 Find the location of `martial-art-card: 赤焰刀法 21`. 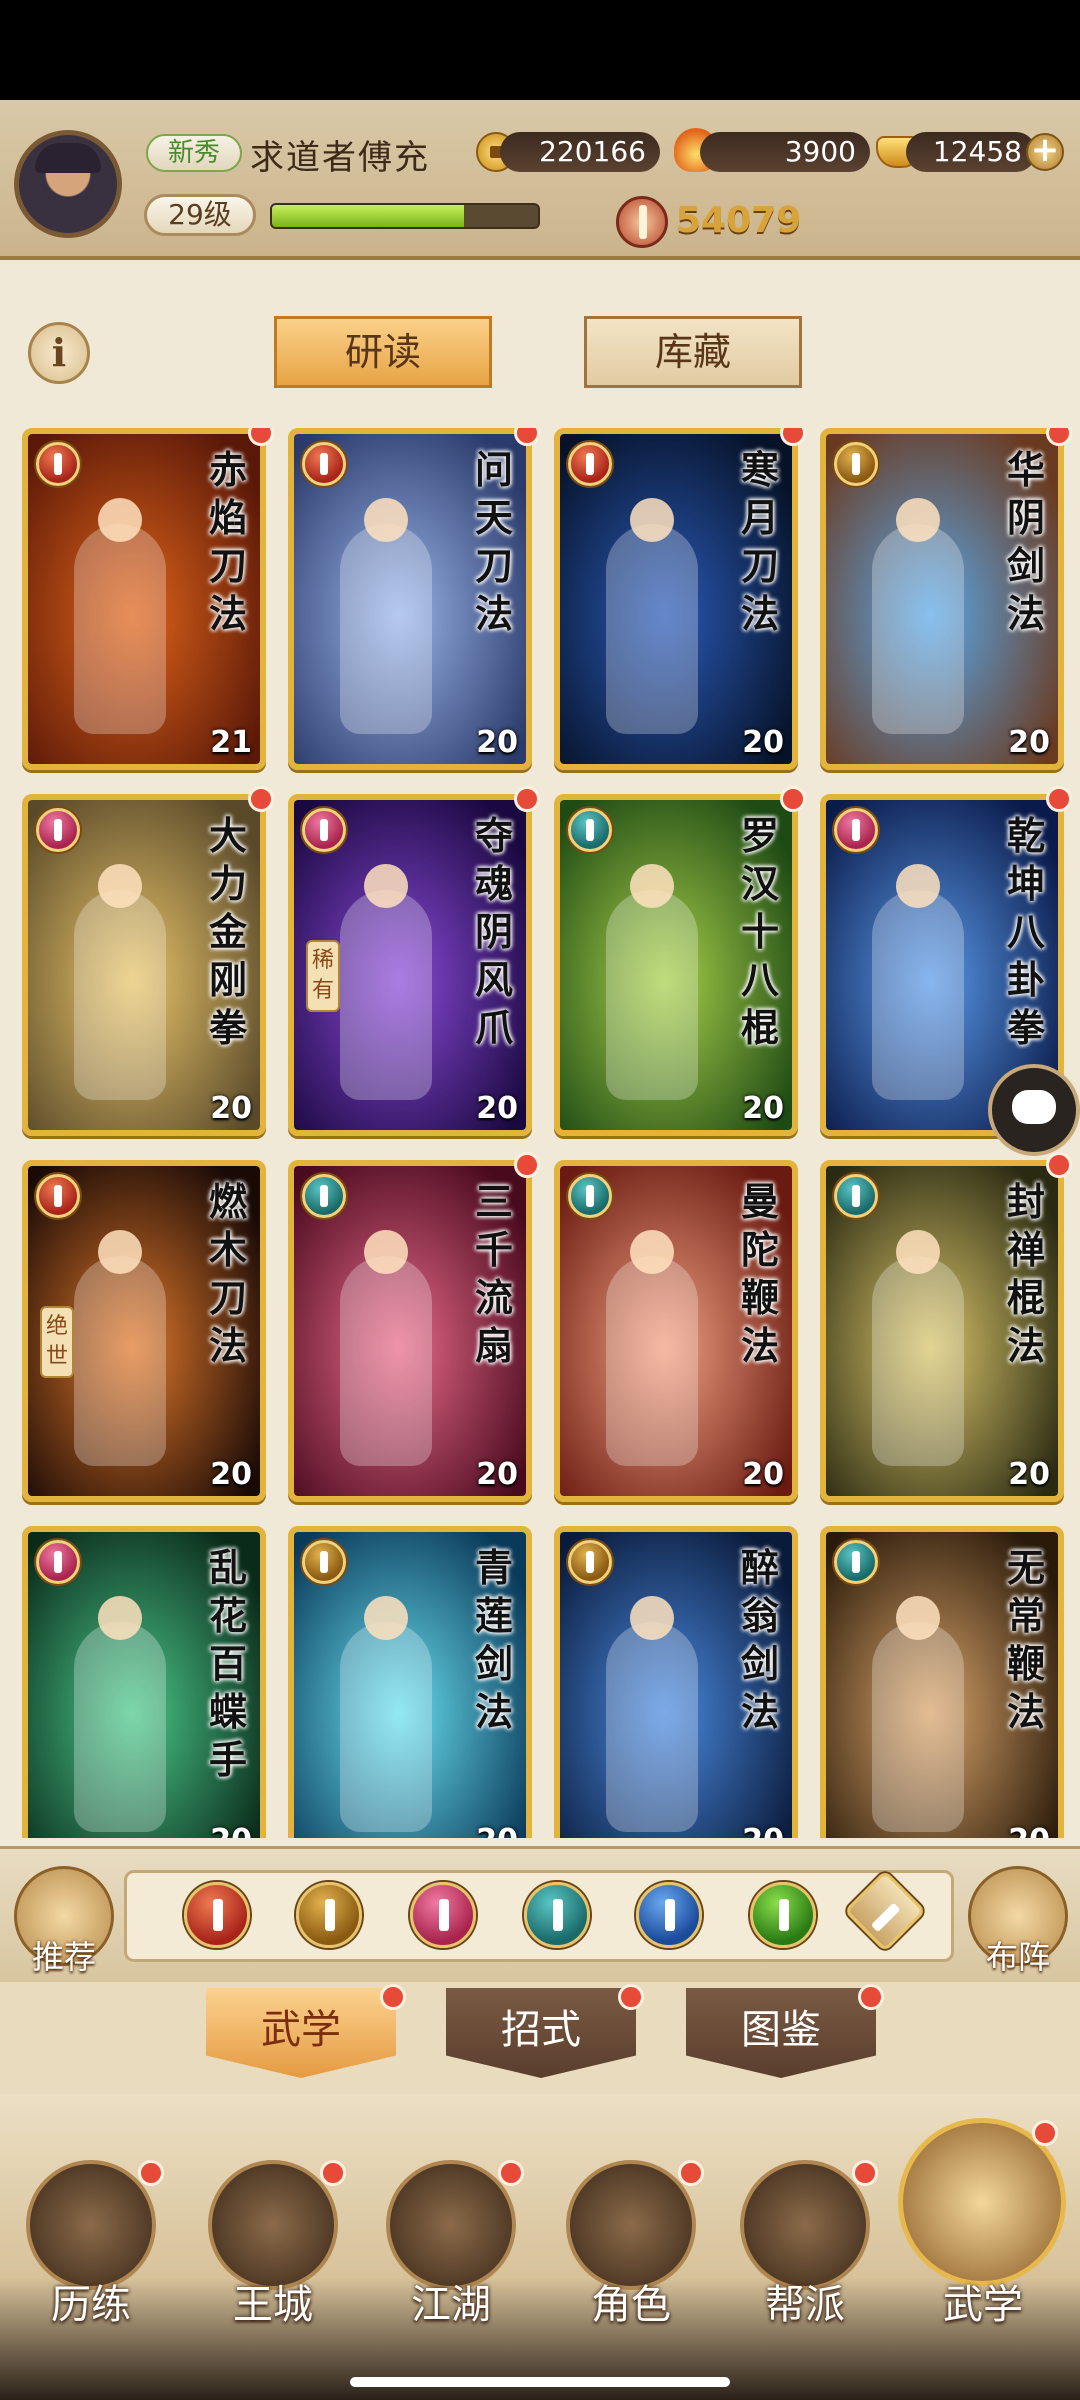

martial-art-card: 赤焰刀法 21 is located at coordinates (144, 599).